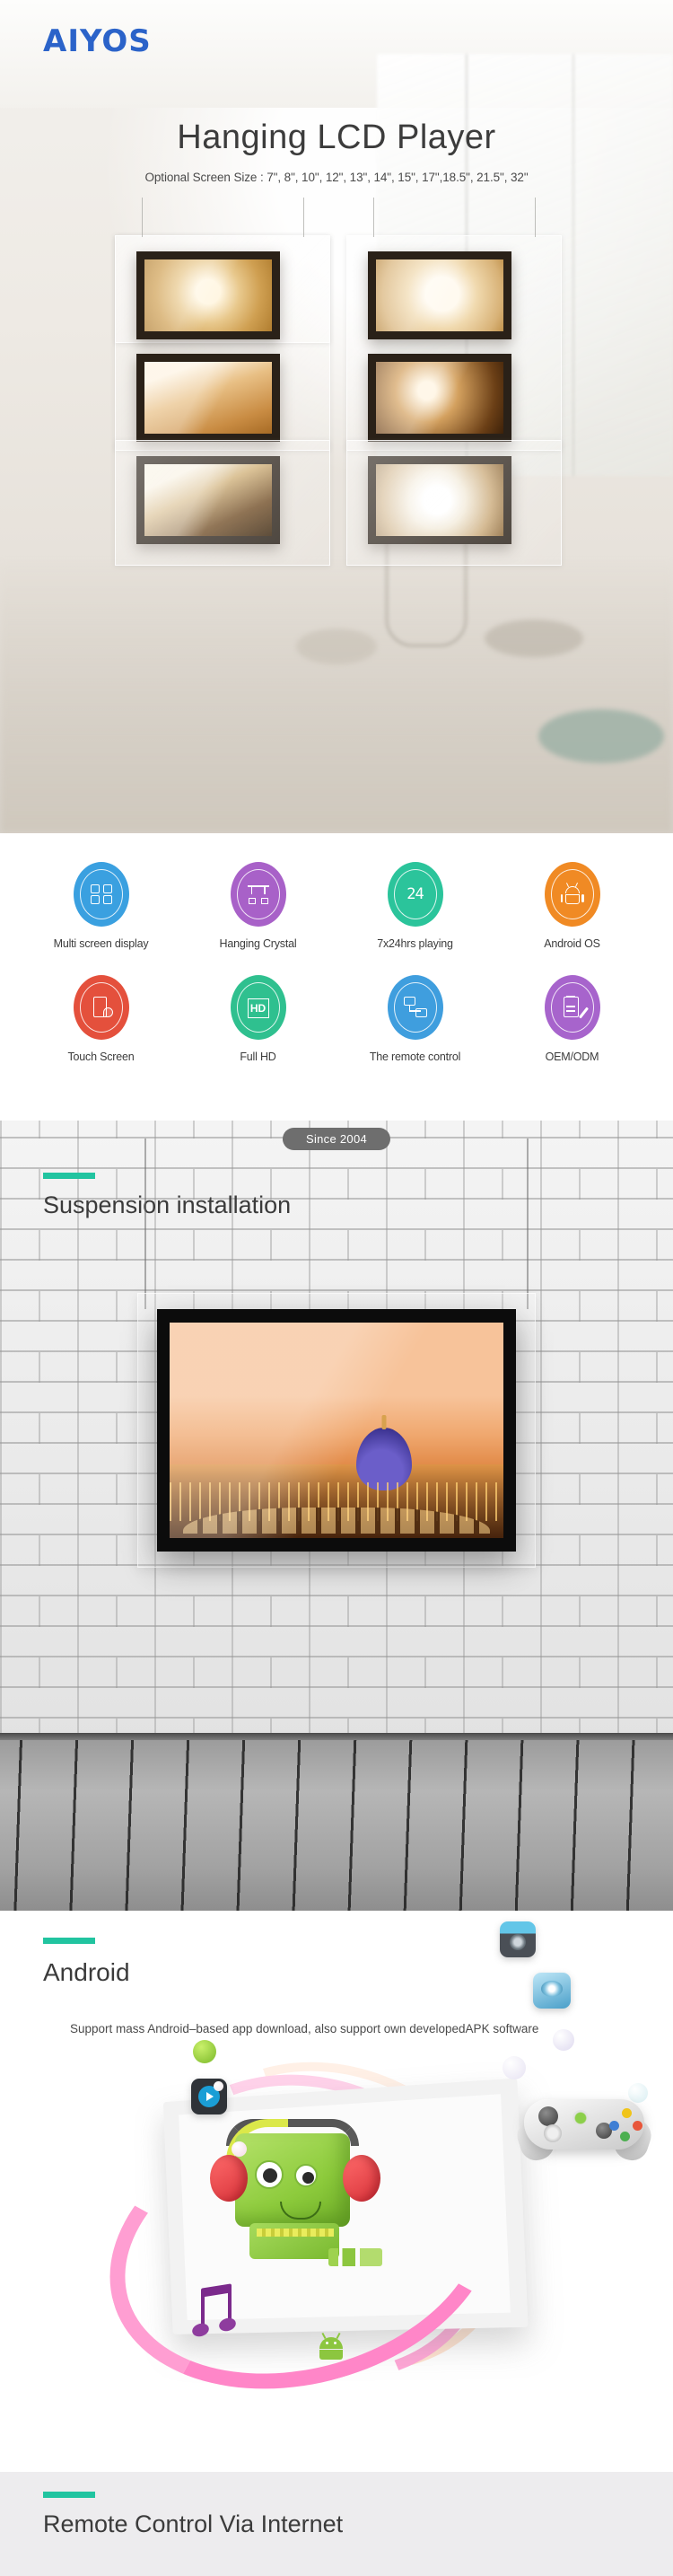  I want to click on wooden-floor, so click(336, 1825).